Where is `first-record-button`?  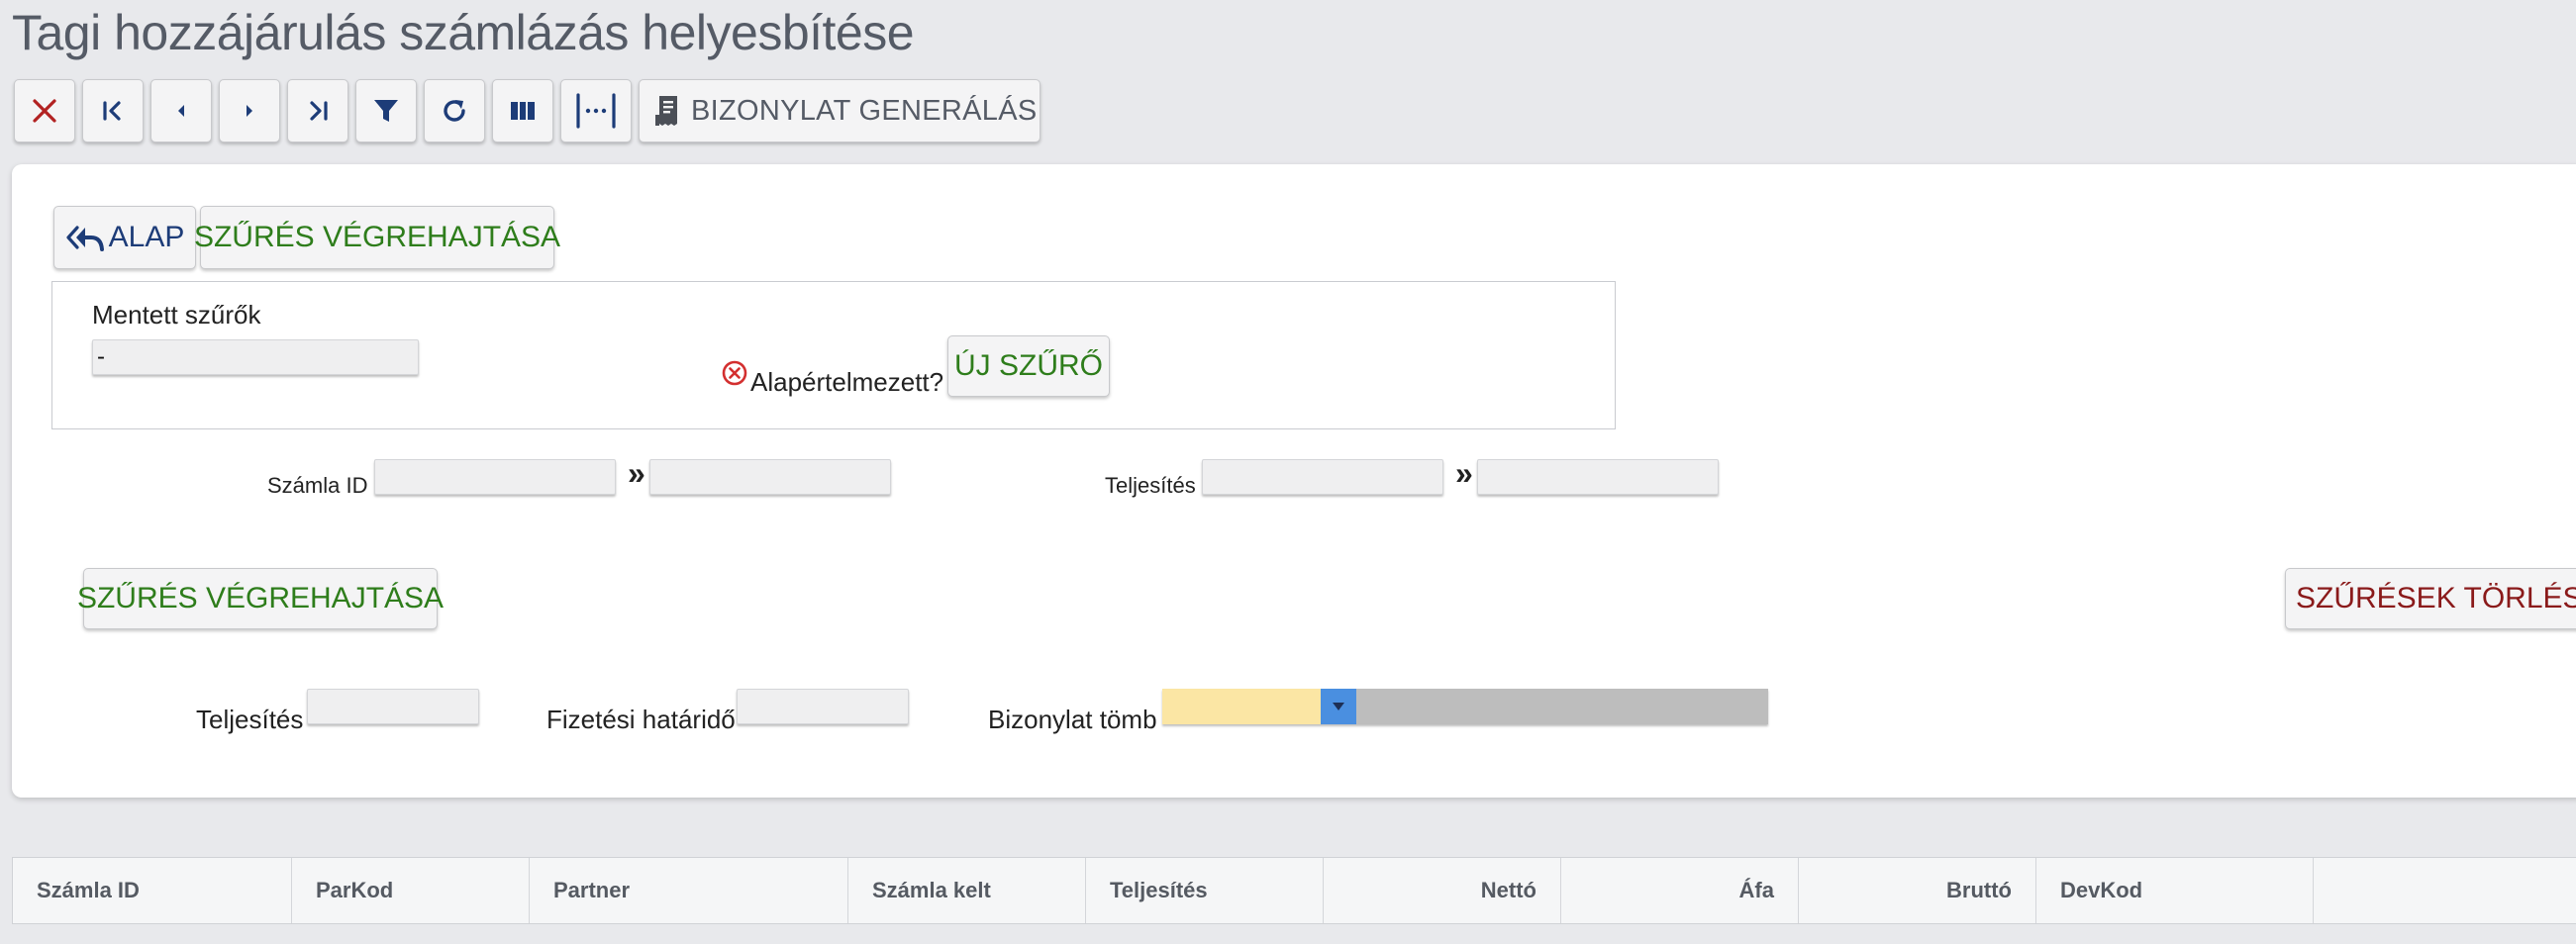 first-record-button is located at coordinates (113, 111).